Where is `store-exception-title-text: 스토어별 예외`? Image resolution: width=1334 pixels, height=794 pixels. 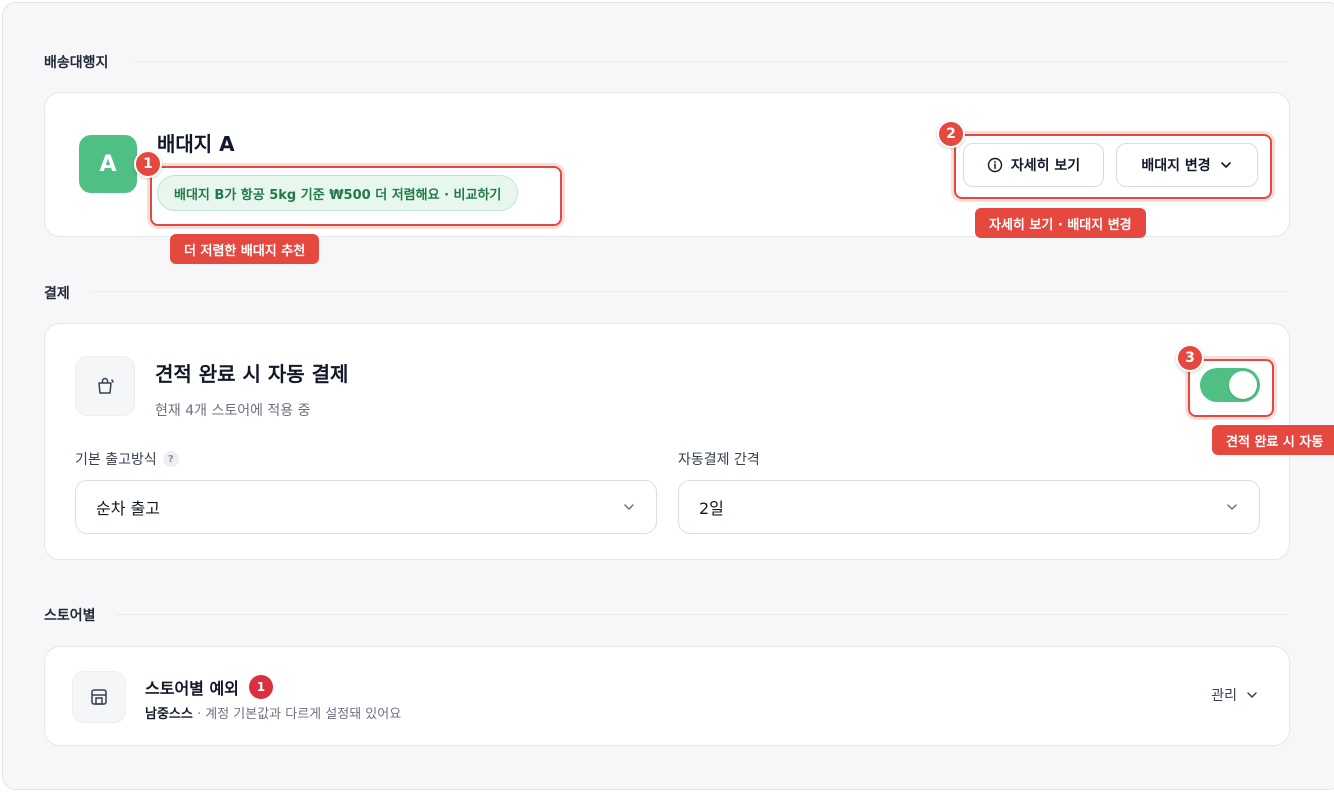
store-exception-title-text: 스토어별 예외 is located at coordinates (192, 688).